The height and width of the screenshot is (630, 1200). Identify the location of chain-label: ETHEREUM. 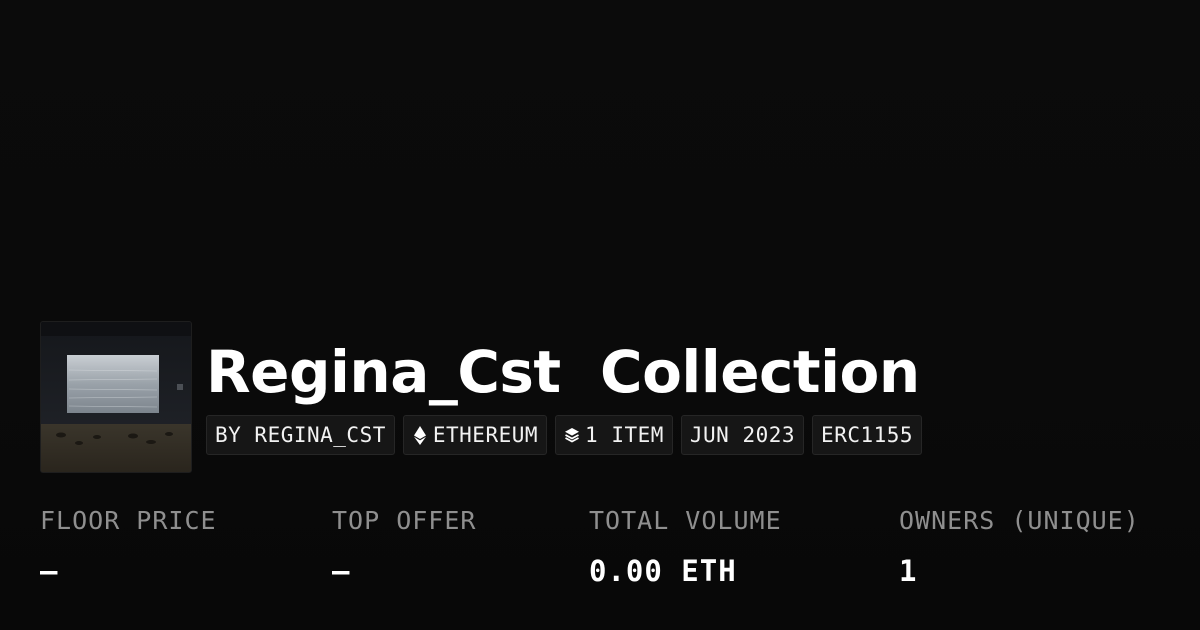
(485, 435).